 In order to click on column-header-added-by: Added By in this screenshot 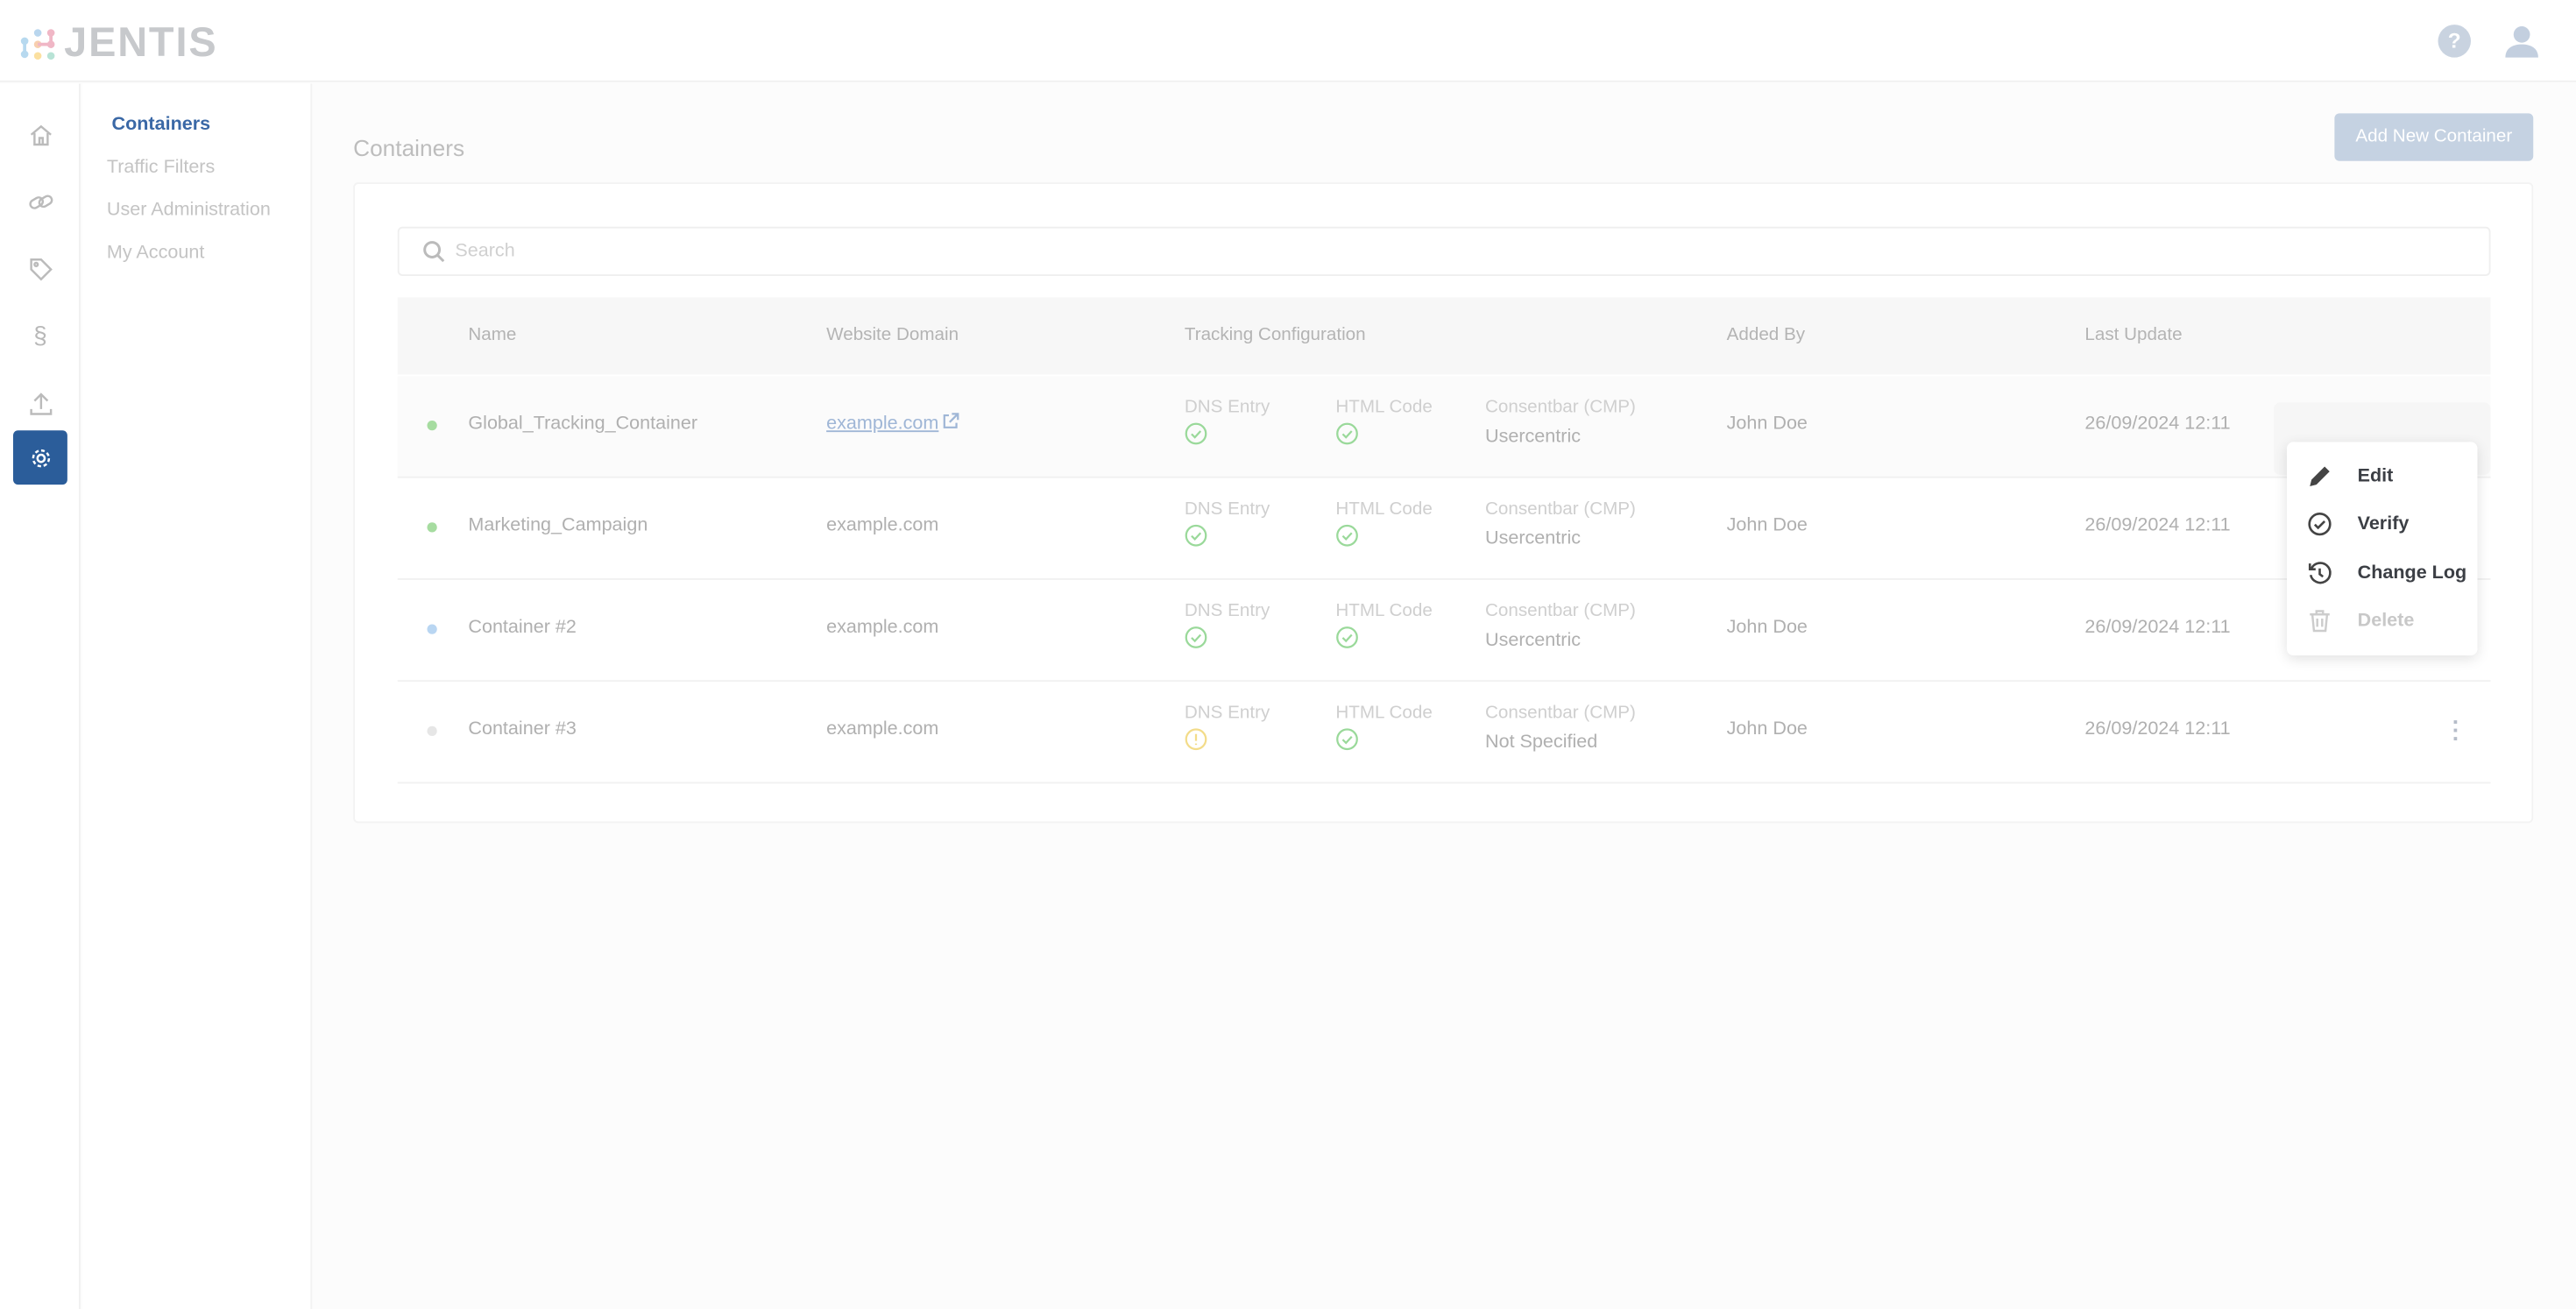, I will do `click(1766, 335)`.